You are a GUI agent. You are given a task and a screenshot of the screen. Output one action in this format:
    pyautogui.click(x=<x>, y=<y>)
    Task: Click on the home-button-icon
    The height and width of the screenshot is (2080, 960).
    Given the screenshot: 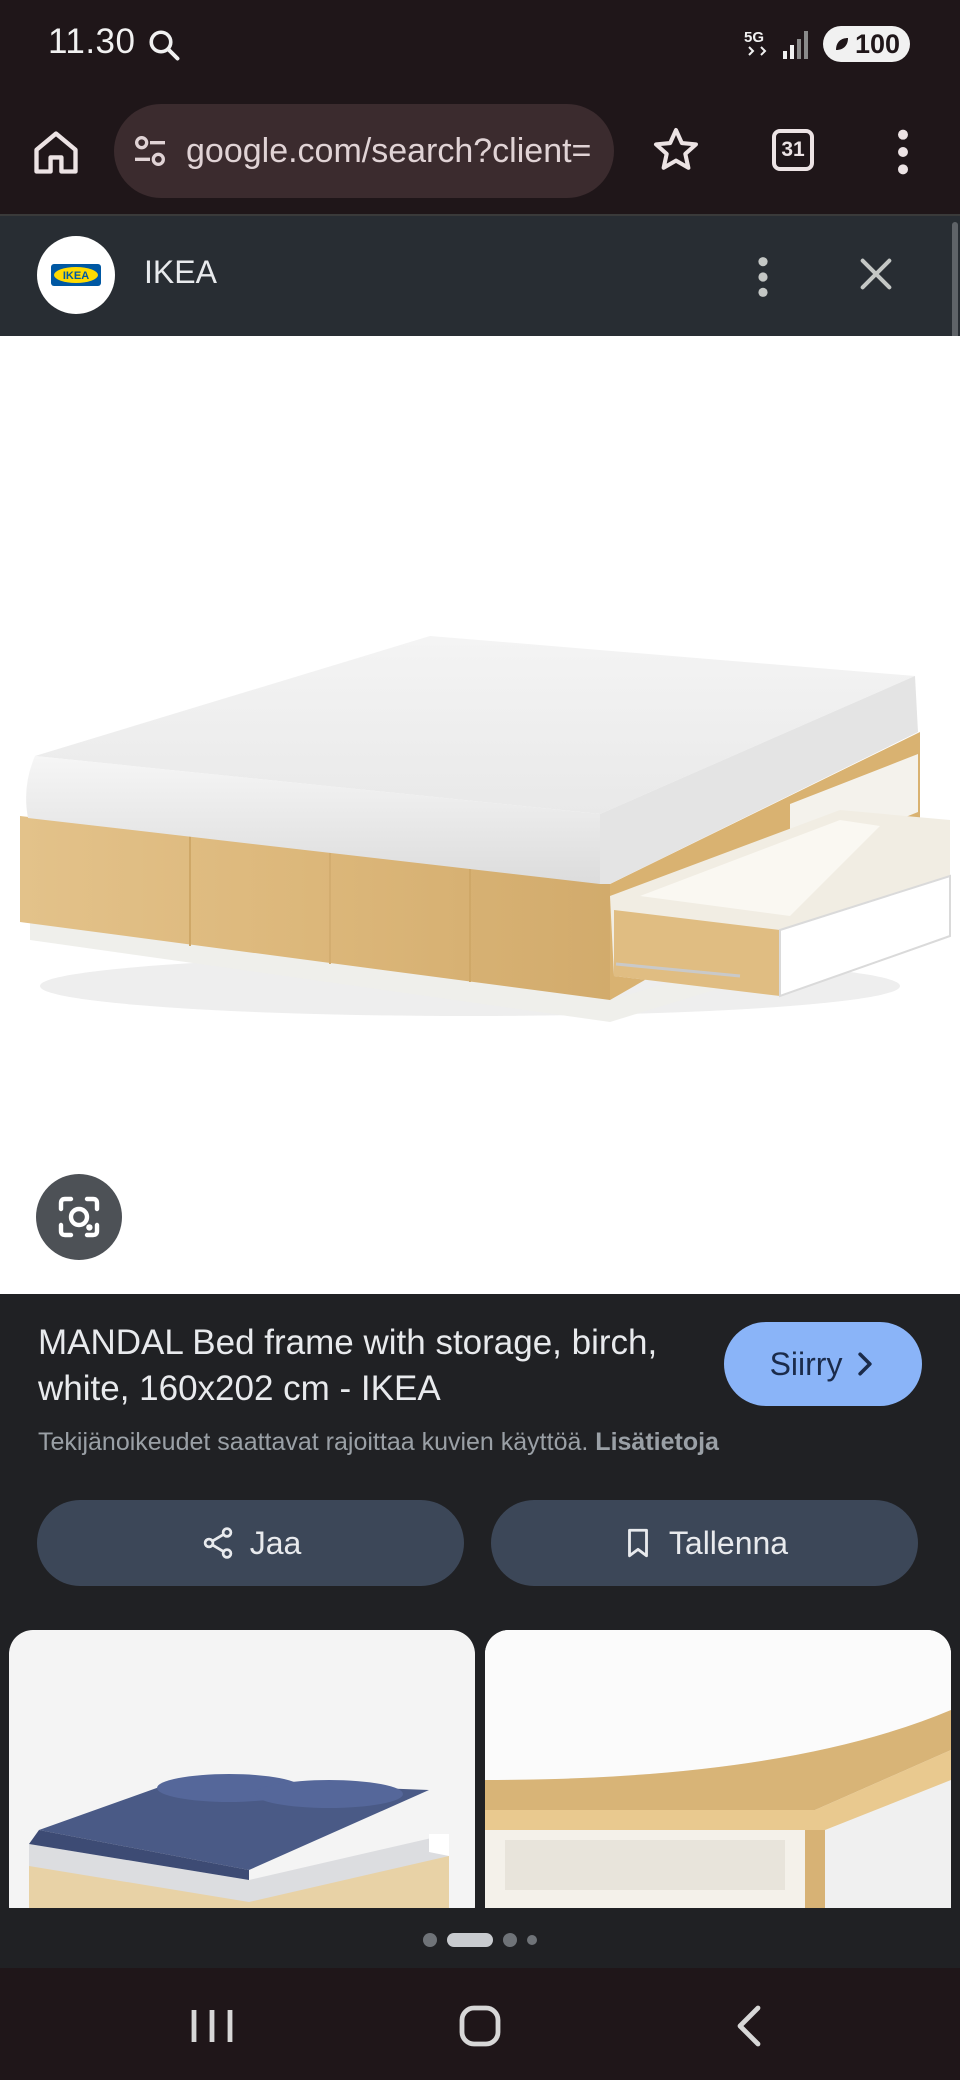 What is the action you would take?
    pyautogui.click(x=480, y=2026)
    